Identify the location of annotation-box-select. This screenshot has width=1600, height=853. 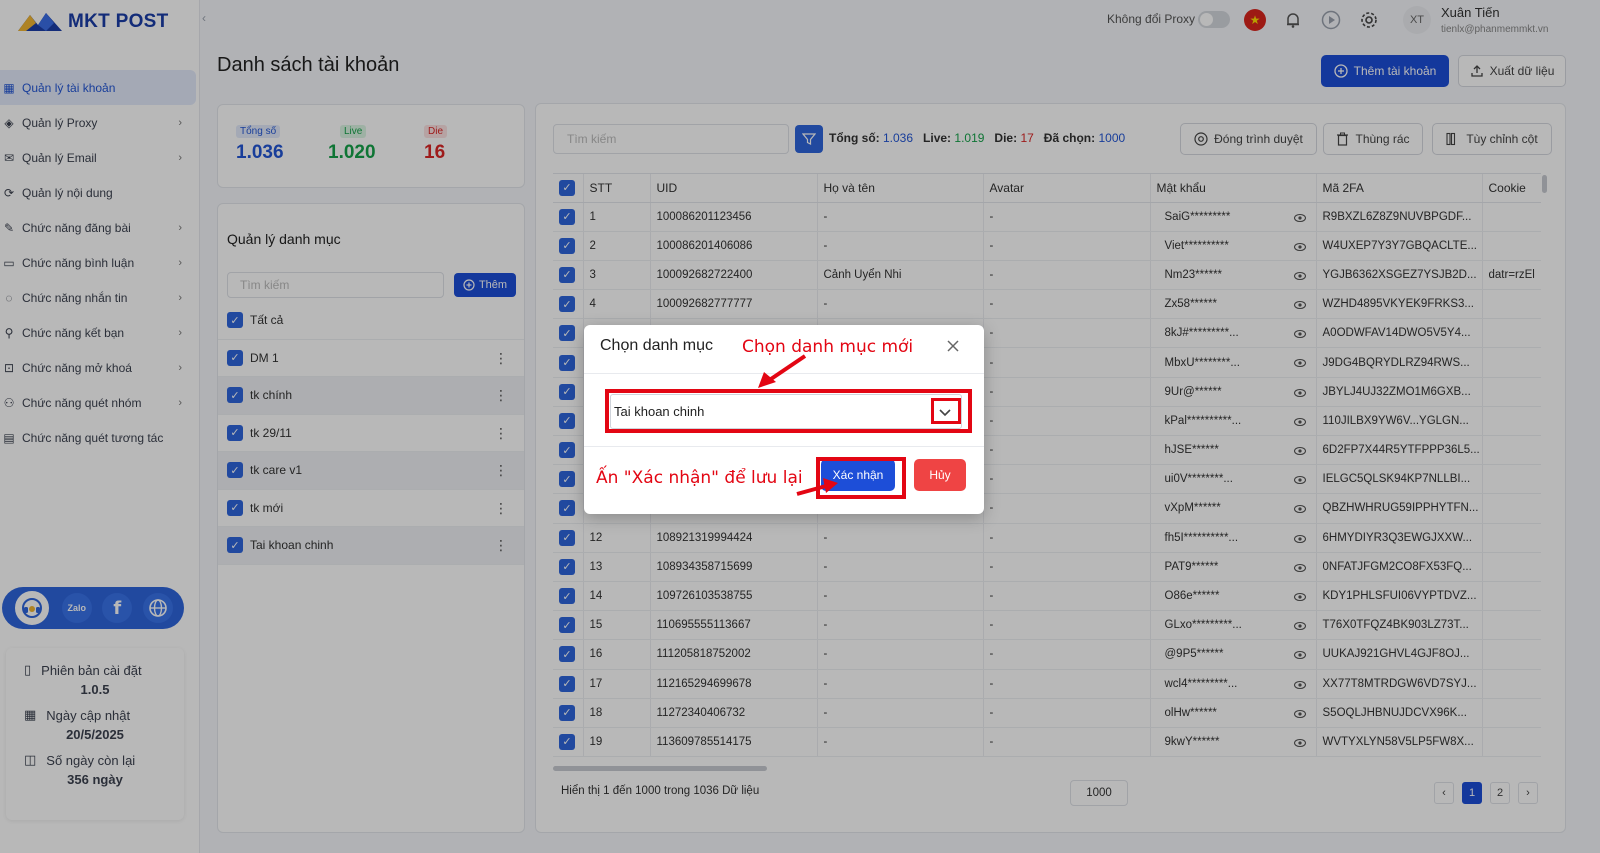
(788, 411).